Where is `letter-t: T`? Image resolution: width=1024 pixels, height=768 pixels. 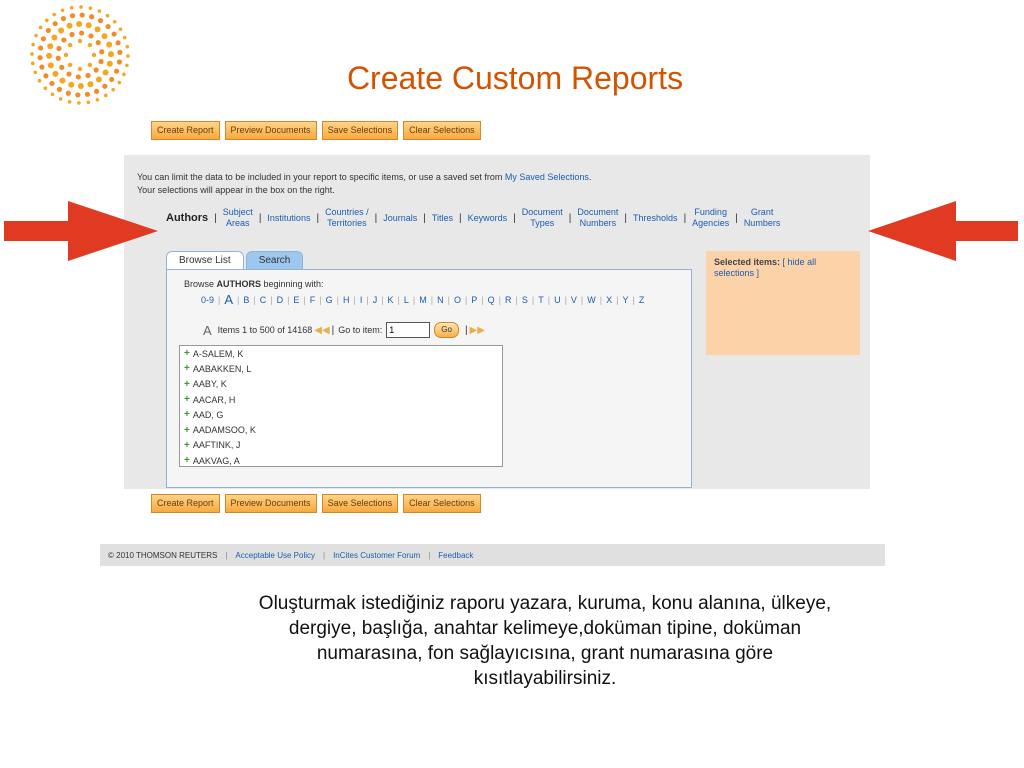
letter-t: T is located at coordinates (541, 300).